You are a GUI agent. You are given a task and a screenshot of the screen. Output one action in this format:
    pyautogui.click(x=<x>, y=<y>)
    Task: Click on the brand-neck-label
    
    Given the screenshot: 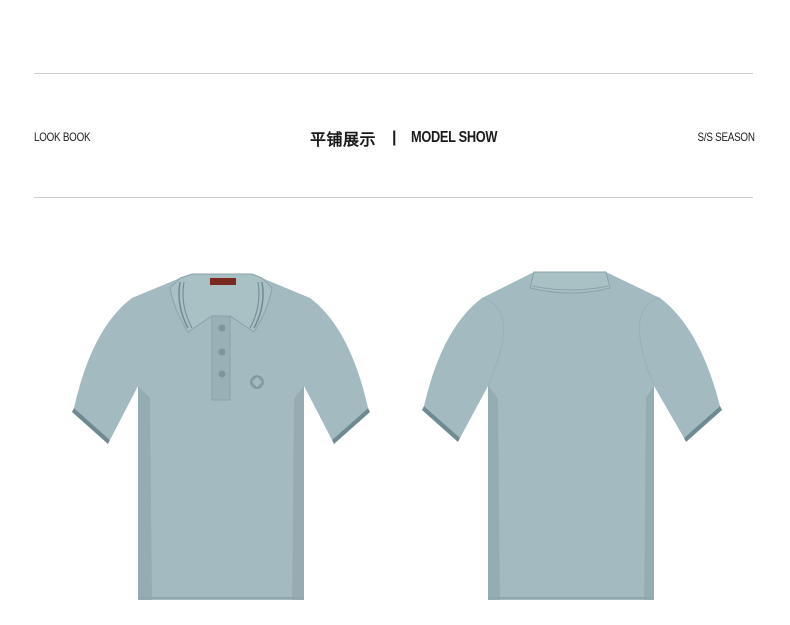 What is the action you would take?
    pyautogui.click(x=223, y=281)
    